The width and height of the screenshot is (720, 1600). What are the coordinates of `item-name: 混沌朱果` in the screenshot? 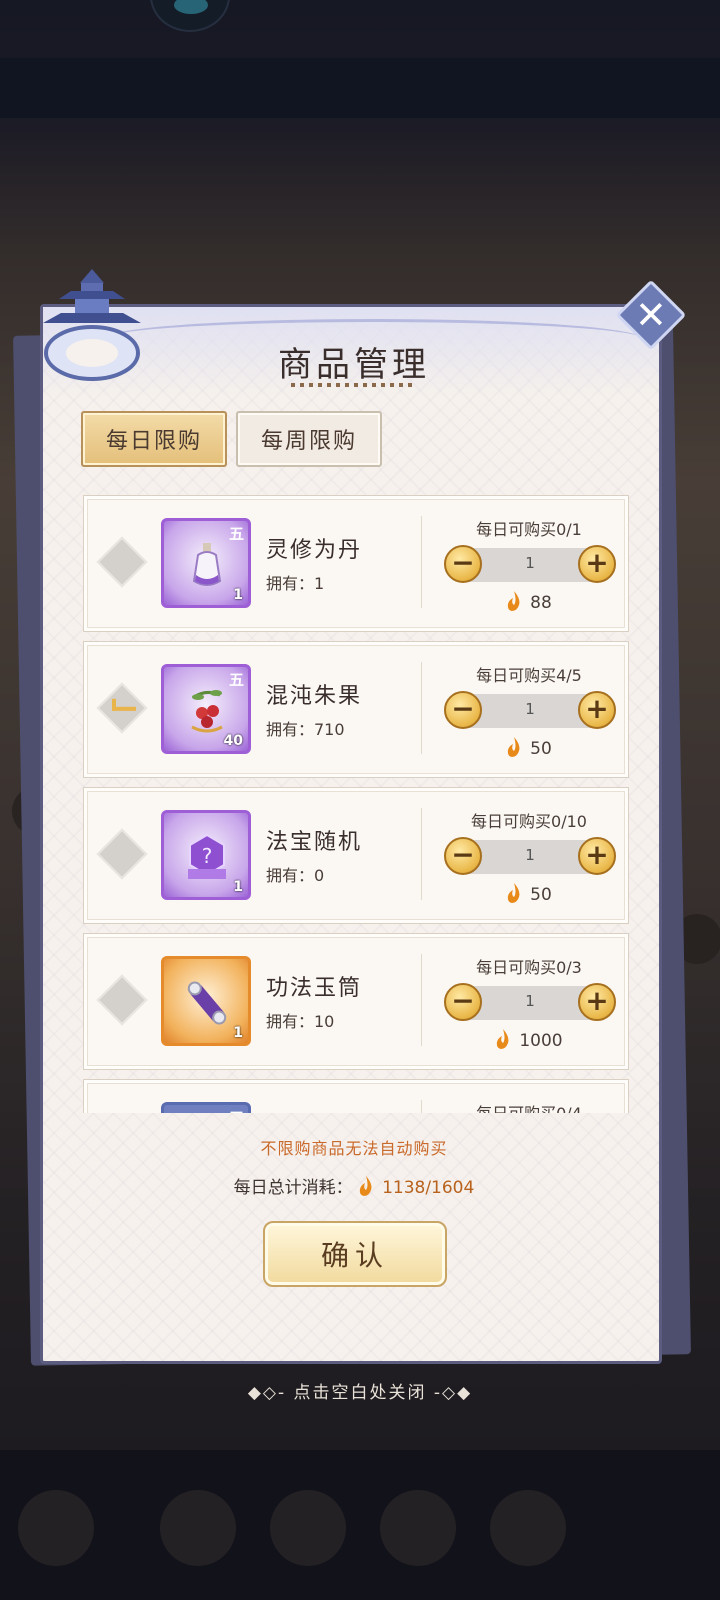 It's located at (314, 696).